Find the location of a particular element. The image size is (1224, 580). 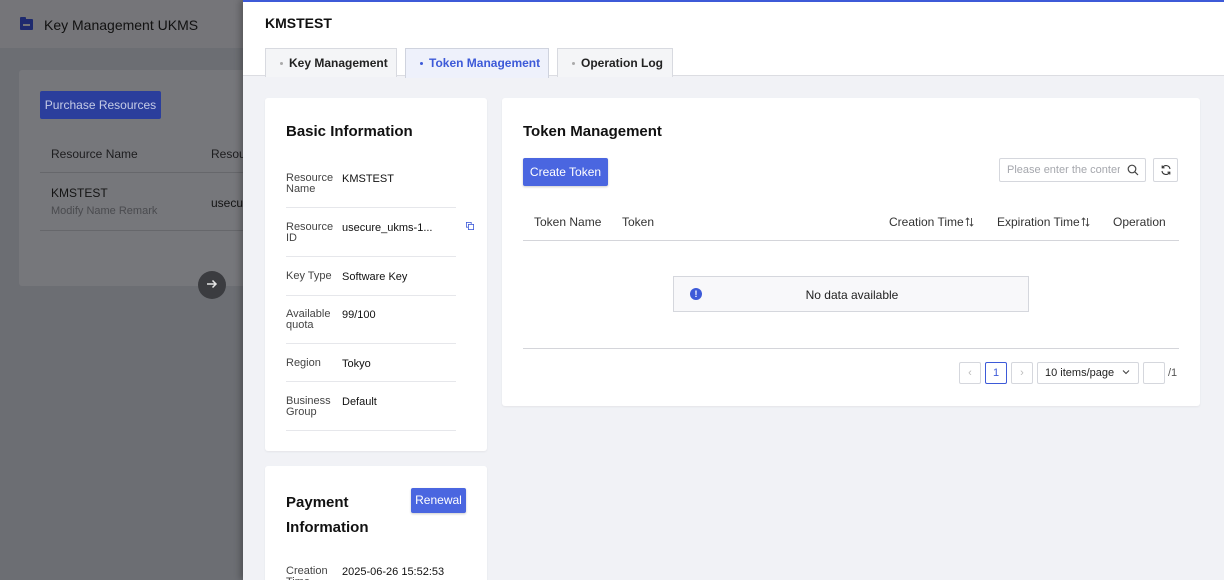

prev-page-button: ‹ is located at coordinates (970, 373).